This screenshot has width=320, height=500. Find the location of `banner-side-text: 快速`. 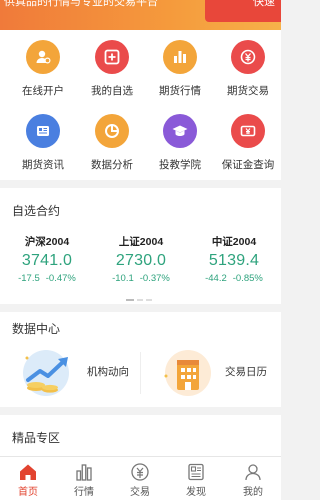

banner-side-text: 快速 is located at coordinates (264, 4).